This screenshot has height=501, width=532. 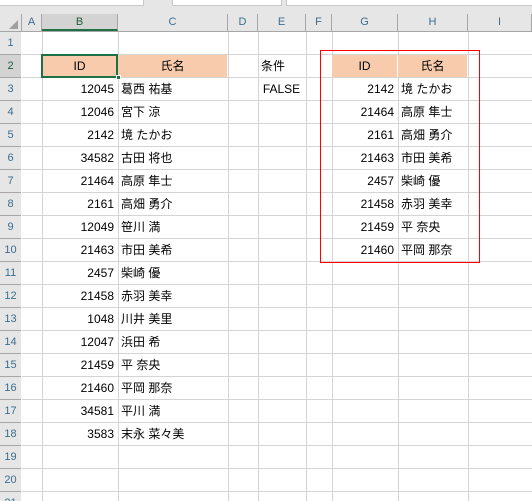 What do you see at coordinates (79, 365) in the screenshot?
I see `source-cell-id: 21459` at bounding box center [79, 365].